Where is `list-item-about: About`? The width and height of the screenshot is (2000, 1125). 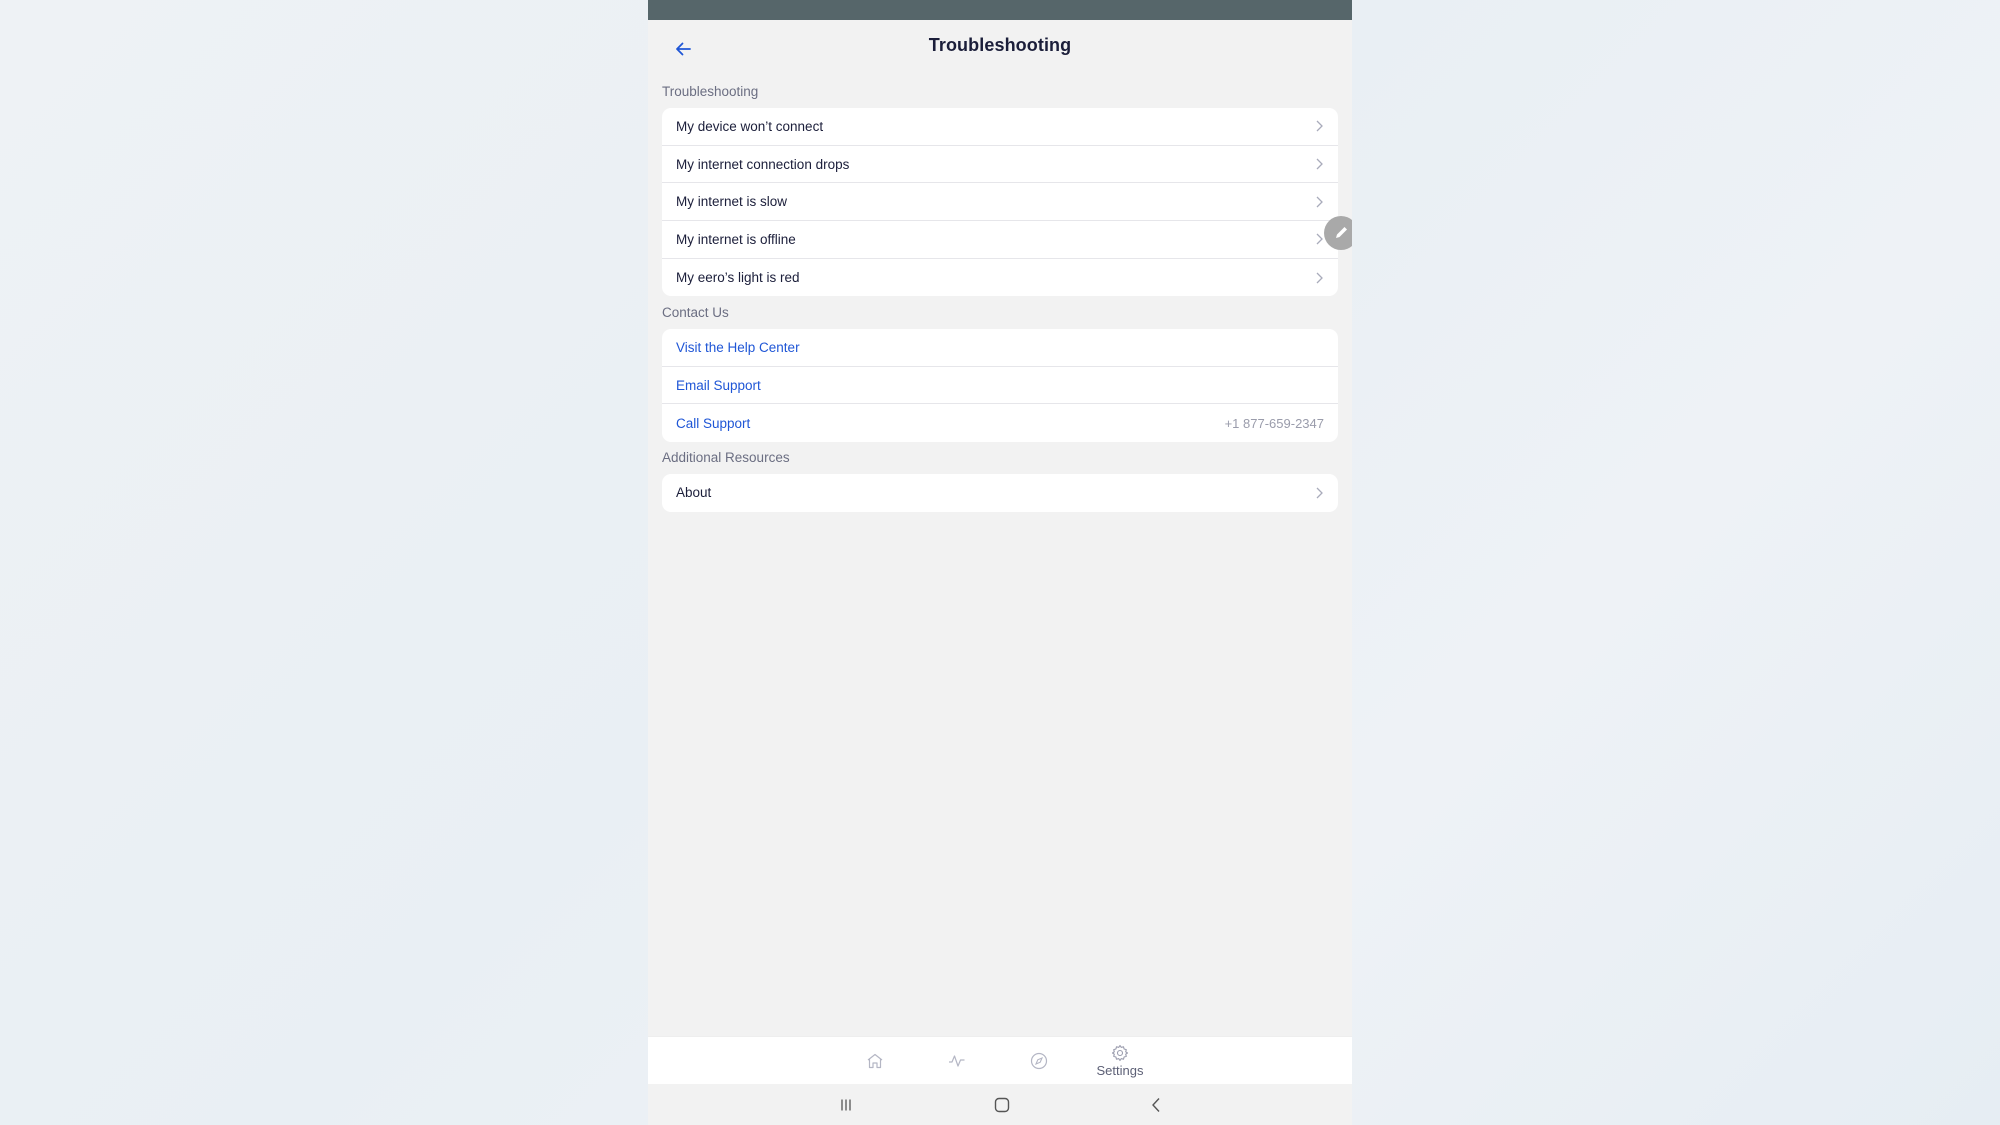 list-item-about: About is located at coordinates (1000, 493).